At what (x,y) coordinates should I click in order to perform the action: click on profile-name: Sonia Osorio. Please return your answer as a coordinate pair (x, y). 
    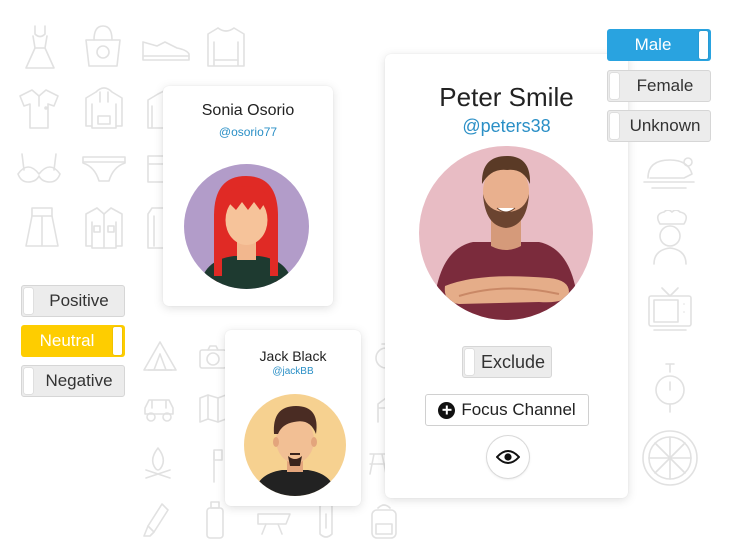
    Looking at the image, I should click on (248, 110).